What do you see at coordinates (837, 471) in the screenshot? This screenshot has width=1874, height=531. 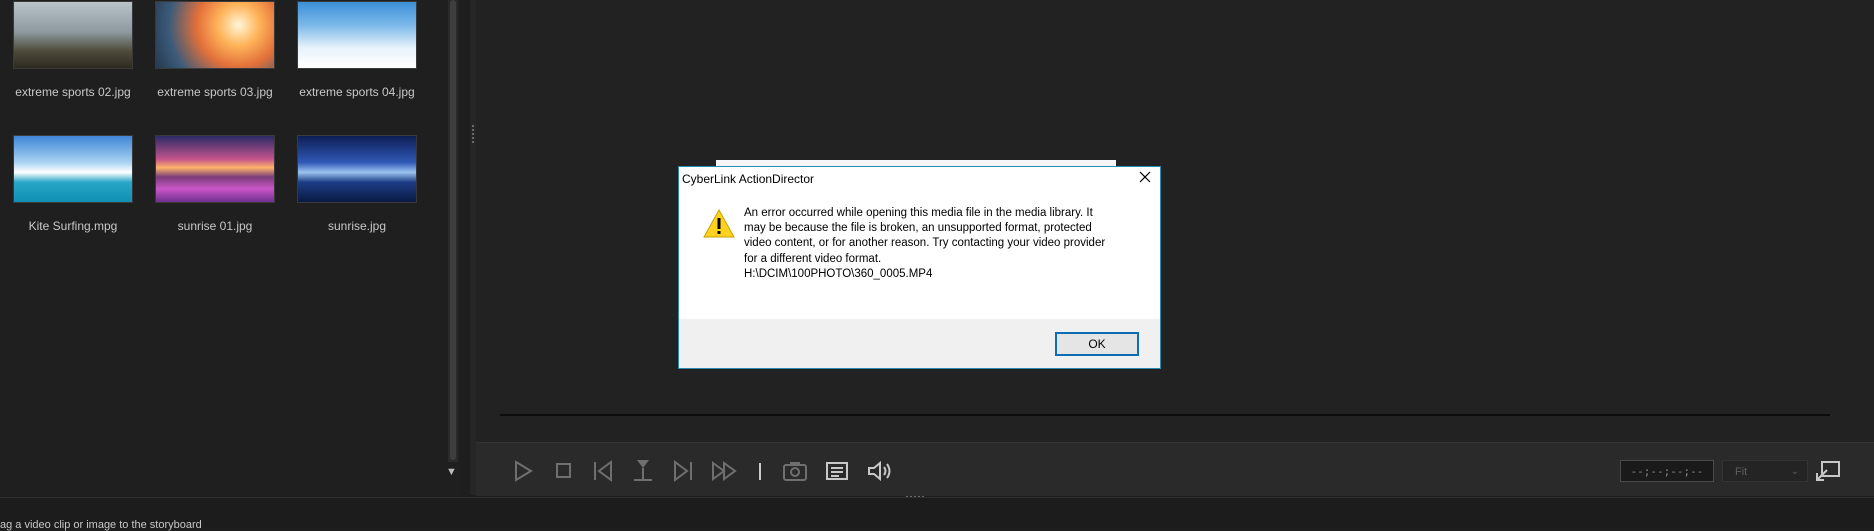 I see `list-icon` at bounding box center [837, 471].